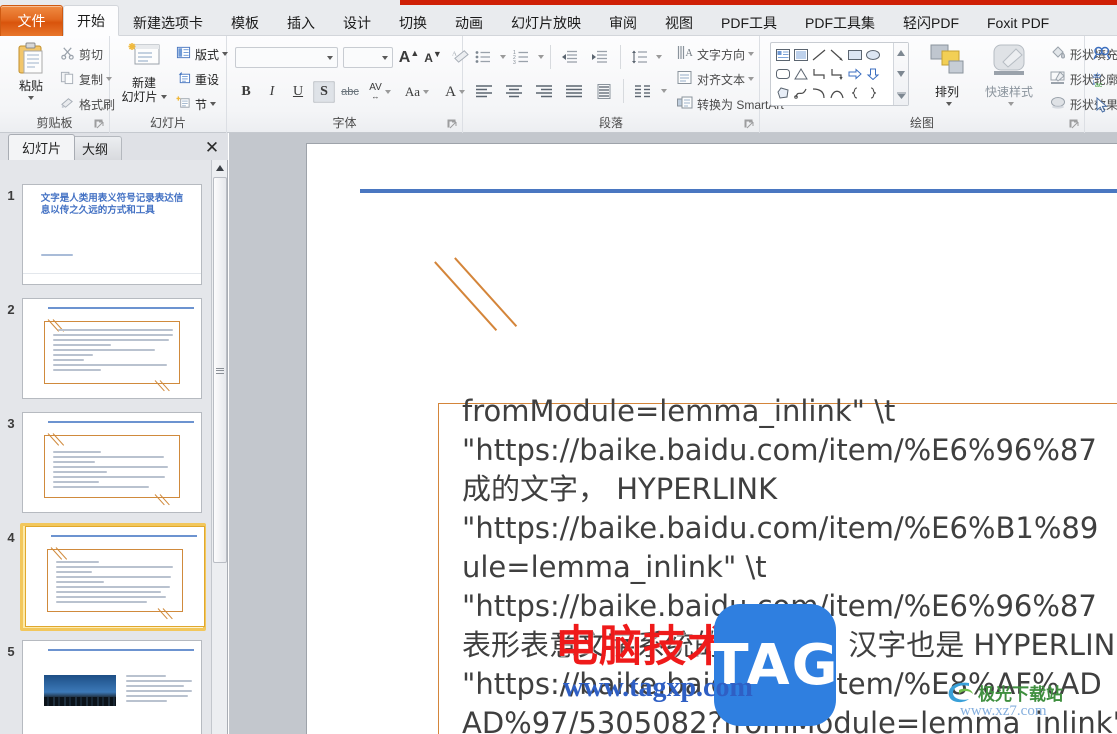  I want to click on columns-button, so click(643, 91).